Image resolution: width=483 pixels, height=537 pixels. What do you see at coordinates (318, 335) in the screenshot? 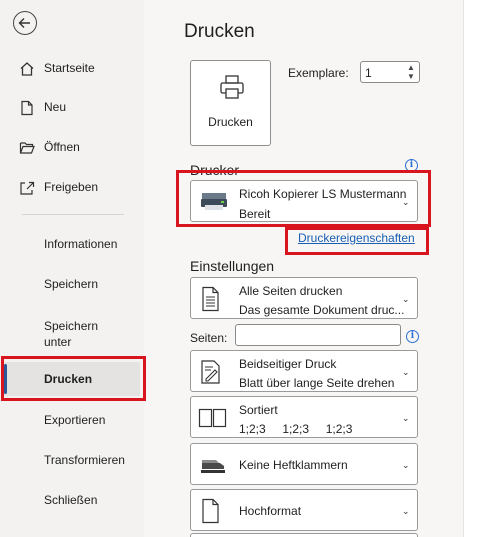
I see `pages-input` at bounding box center [318, 335].